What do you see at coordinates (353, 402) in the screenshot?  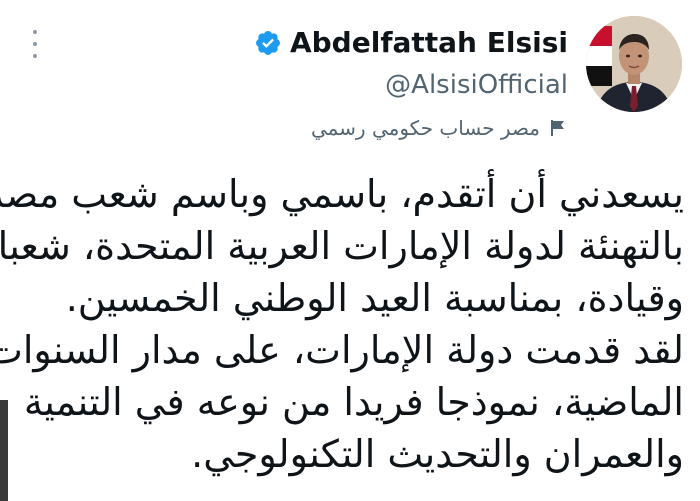 I see `tweet-line: الماضية، نموذجا فريدا من نوعه في التنمية` at bounding box center [353, 402].